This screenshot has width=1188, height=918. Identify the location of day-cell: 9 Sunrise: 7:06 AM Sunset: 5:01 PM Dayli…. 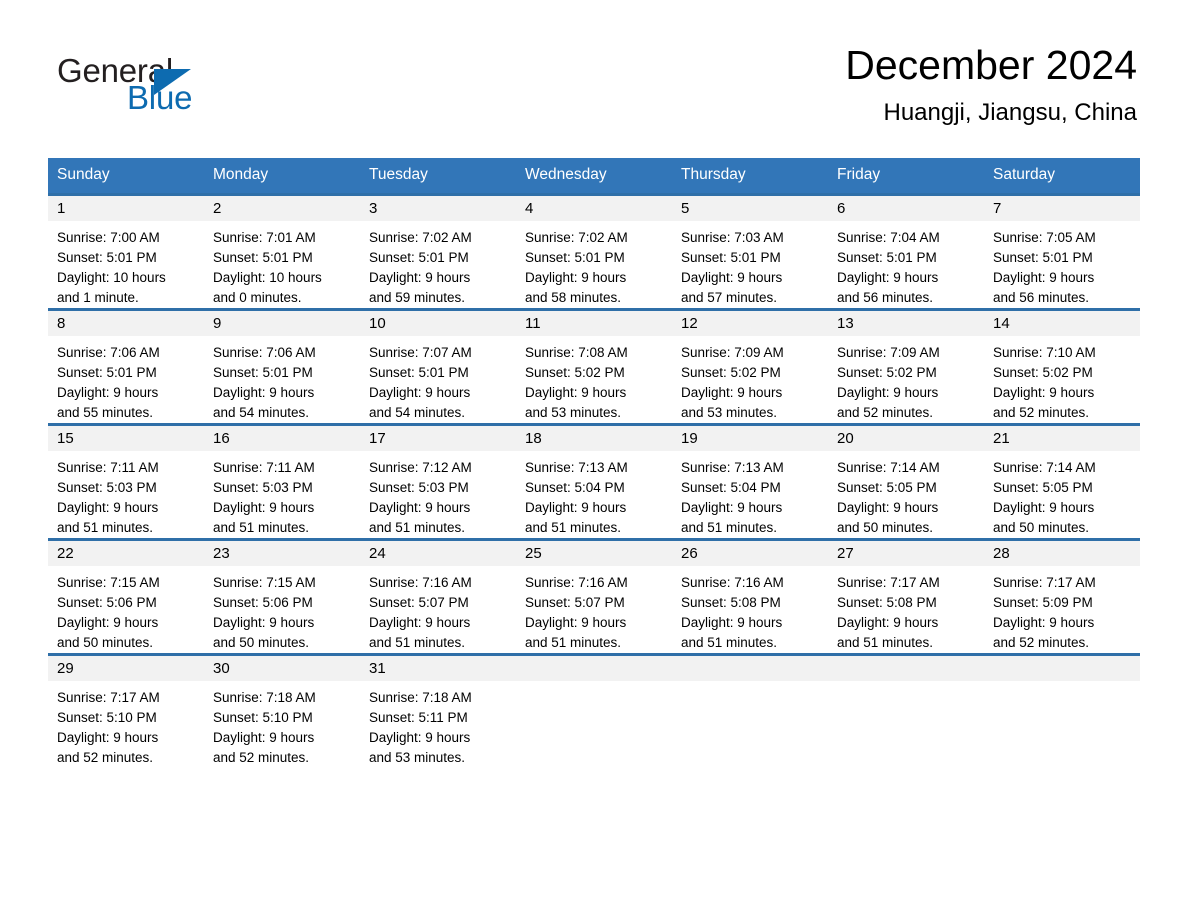
(282, 367).